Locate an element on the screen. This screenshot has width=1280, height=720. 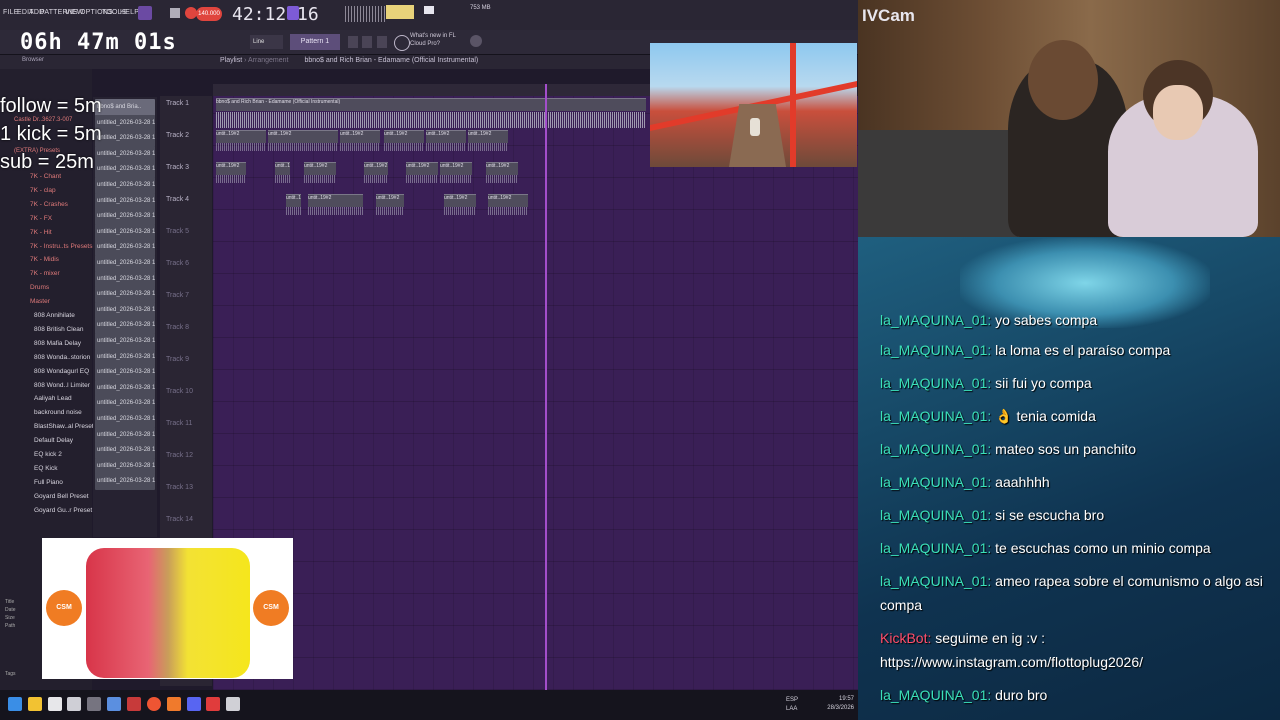
chat-text: 👌 tenia comida is located at coordinates (1045, 416).